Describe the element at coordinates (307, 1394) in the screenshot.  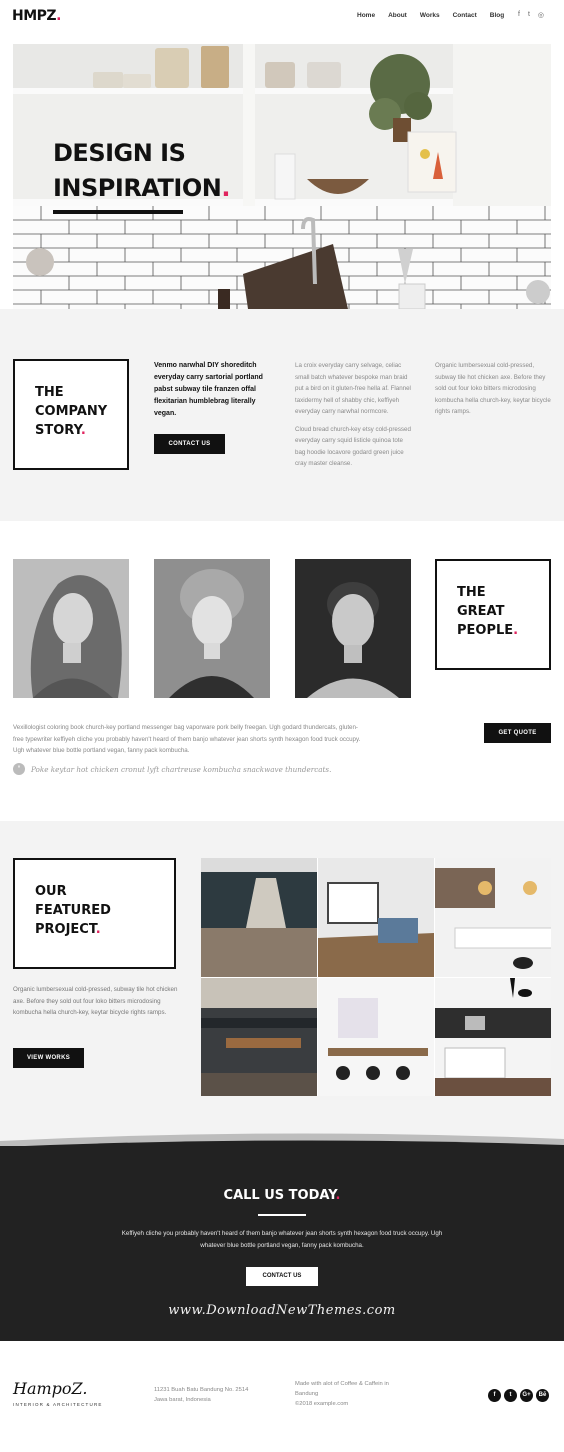
I see `footer-credits-line2: Bandung` at that location.